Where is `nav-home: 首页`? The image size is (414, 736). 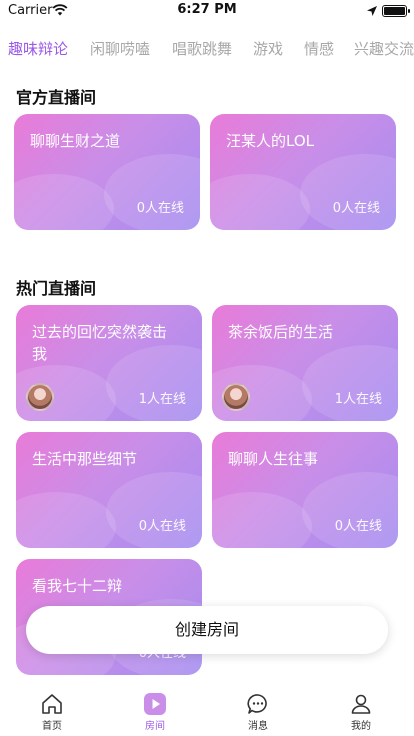
nav-home: 首页 is located at coordinates (52, 711).